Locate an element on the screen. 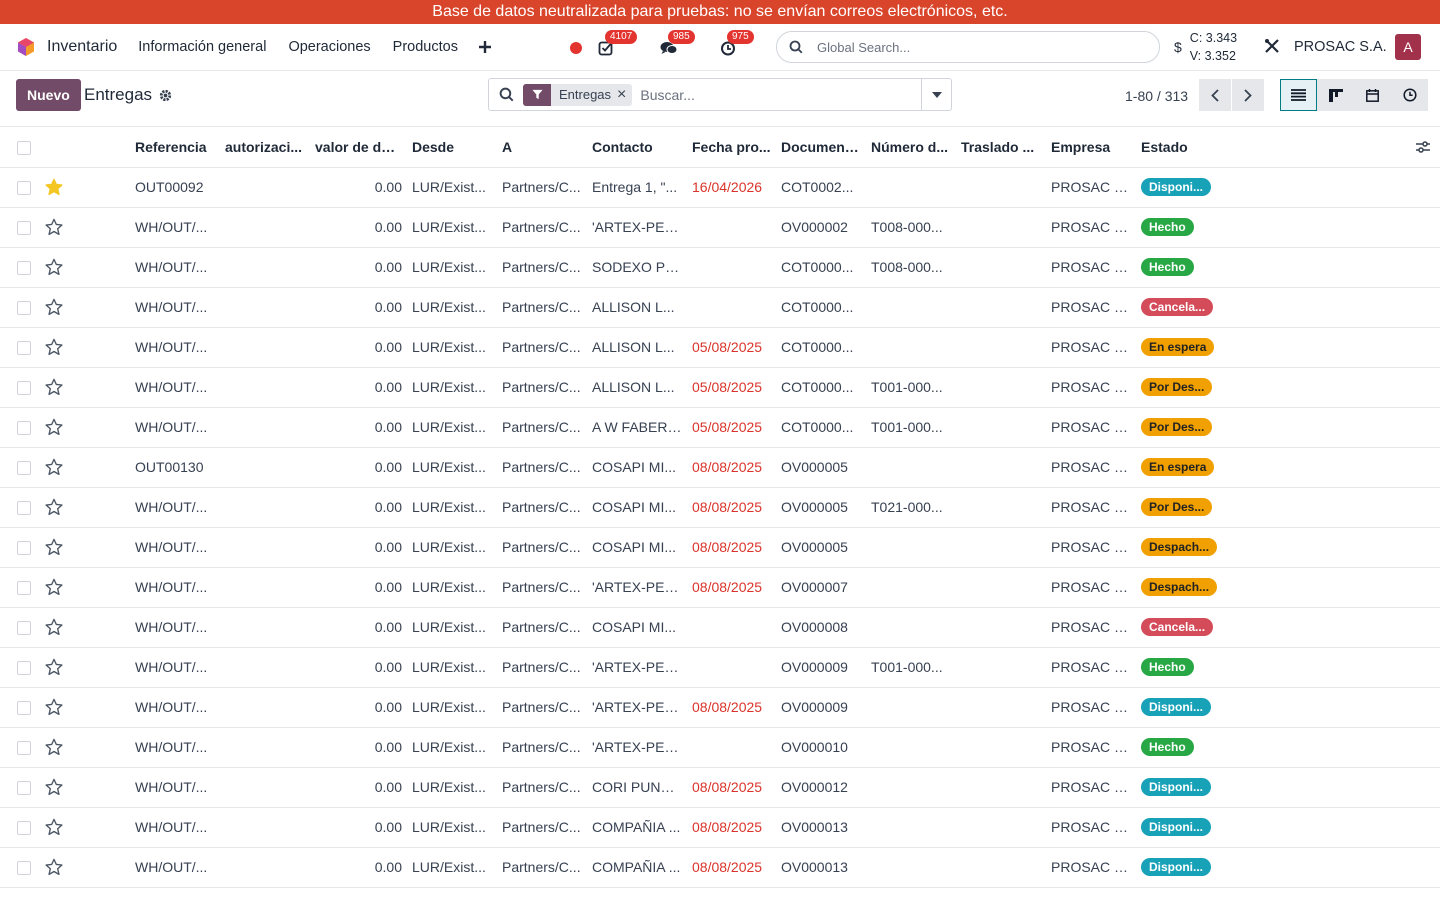  user-avatar: A is located at coordinates (1408, 47).